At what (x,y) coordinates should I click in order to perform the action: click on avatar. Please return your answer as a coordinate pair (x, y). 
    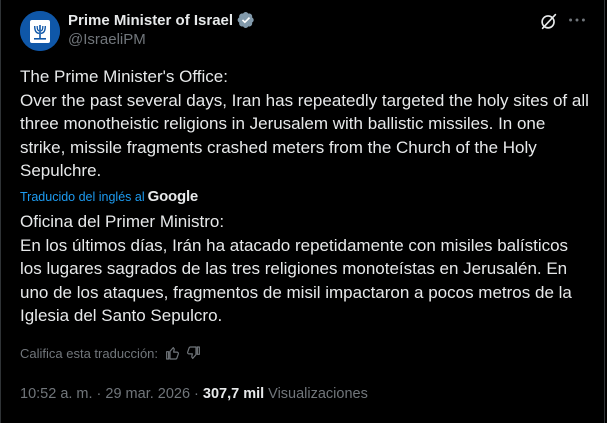
    Looking at the image, I should click on (40, 31).